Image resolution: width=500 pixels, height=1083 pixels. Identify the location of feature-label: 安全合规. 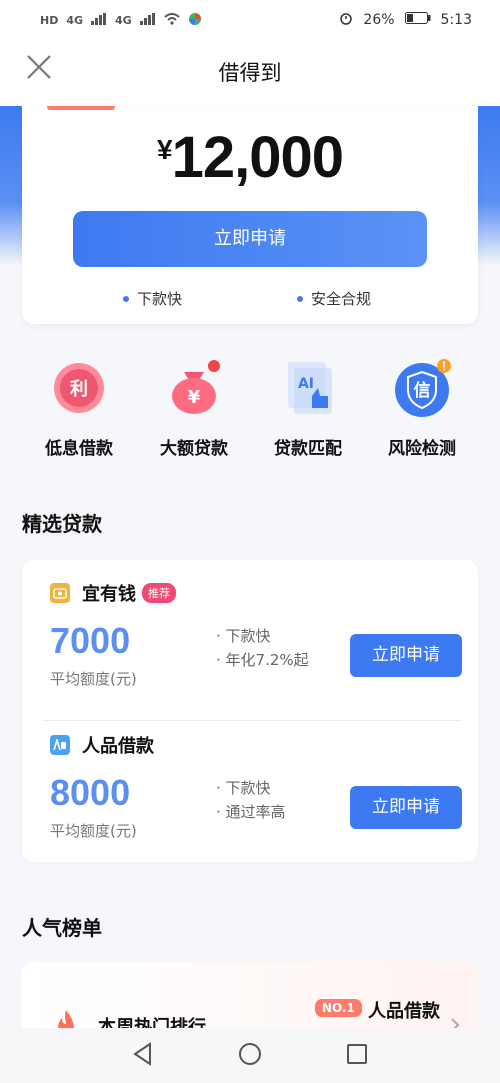
(341, 299).